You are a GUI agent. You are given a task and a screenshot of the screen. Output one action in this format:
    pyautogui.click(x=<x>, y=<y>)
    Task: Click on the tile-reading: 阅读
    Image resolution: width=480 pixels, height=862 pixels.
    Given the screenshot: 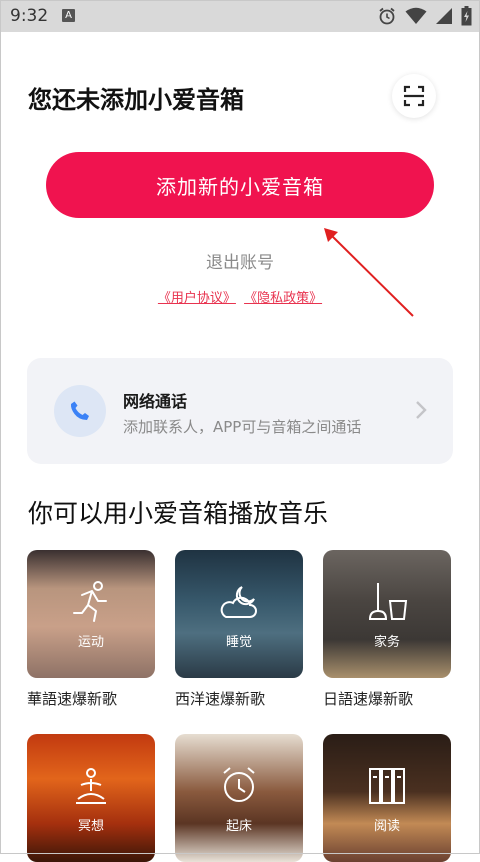 What is the action you would take?
    pyautogui.click(x=387, y=798)
    